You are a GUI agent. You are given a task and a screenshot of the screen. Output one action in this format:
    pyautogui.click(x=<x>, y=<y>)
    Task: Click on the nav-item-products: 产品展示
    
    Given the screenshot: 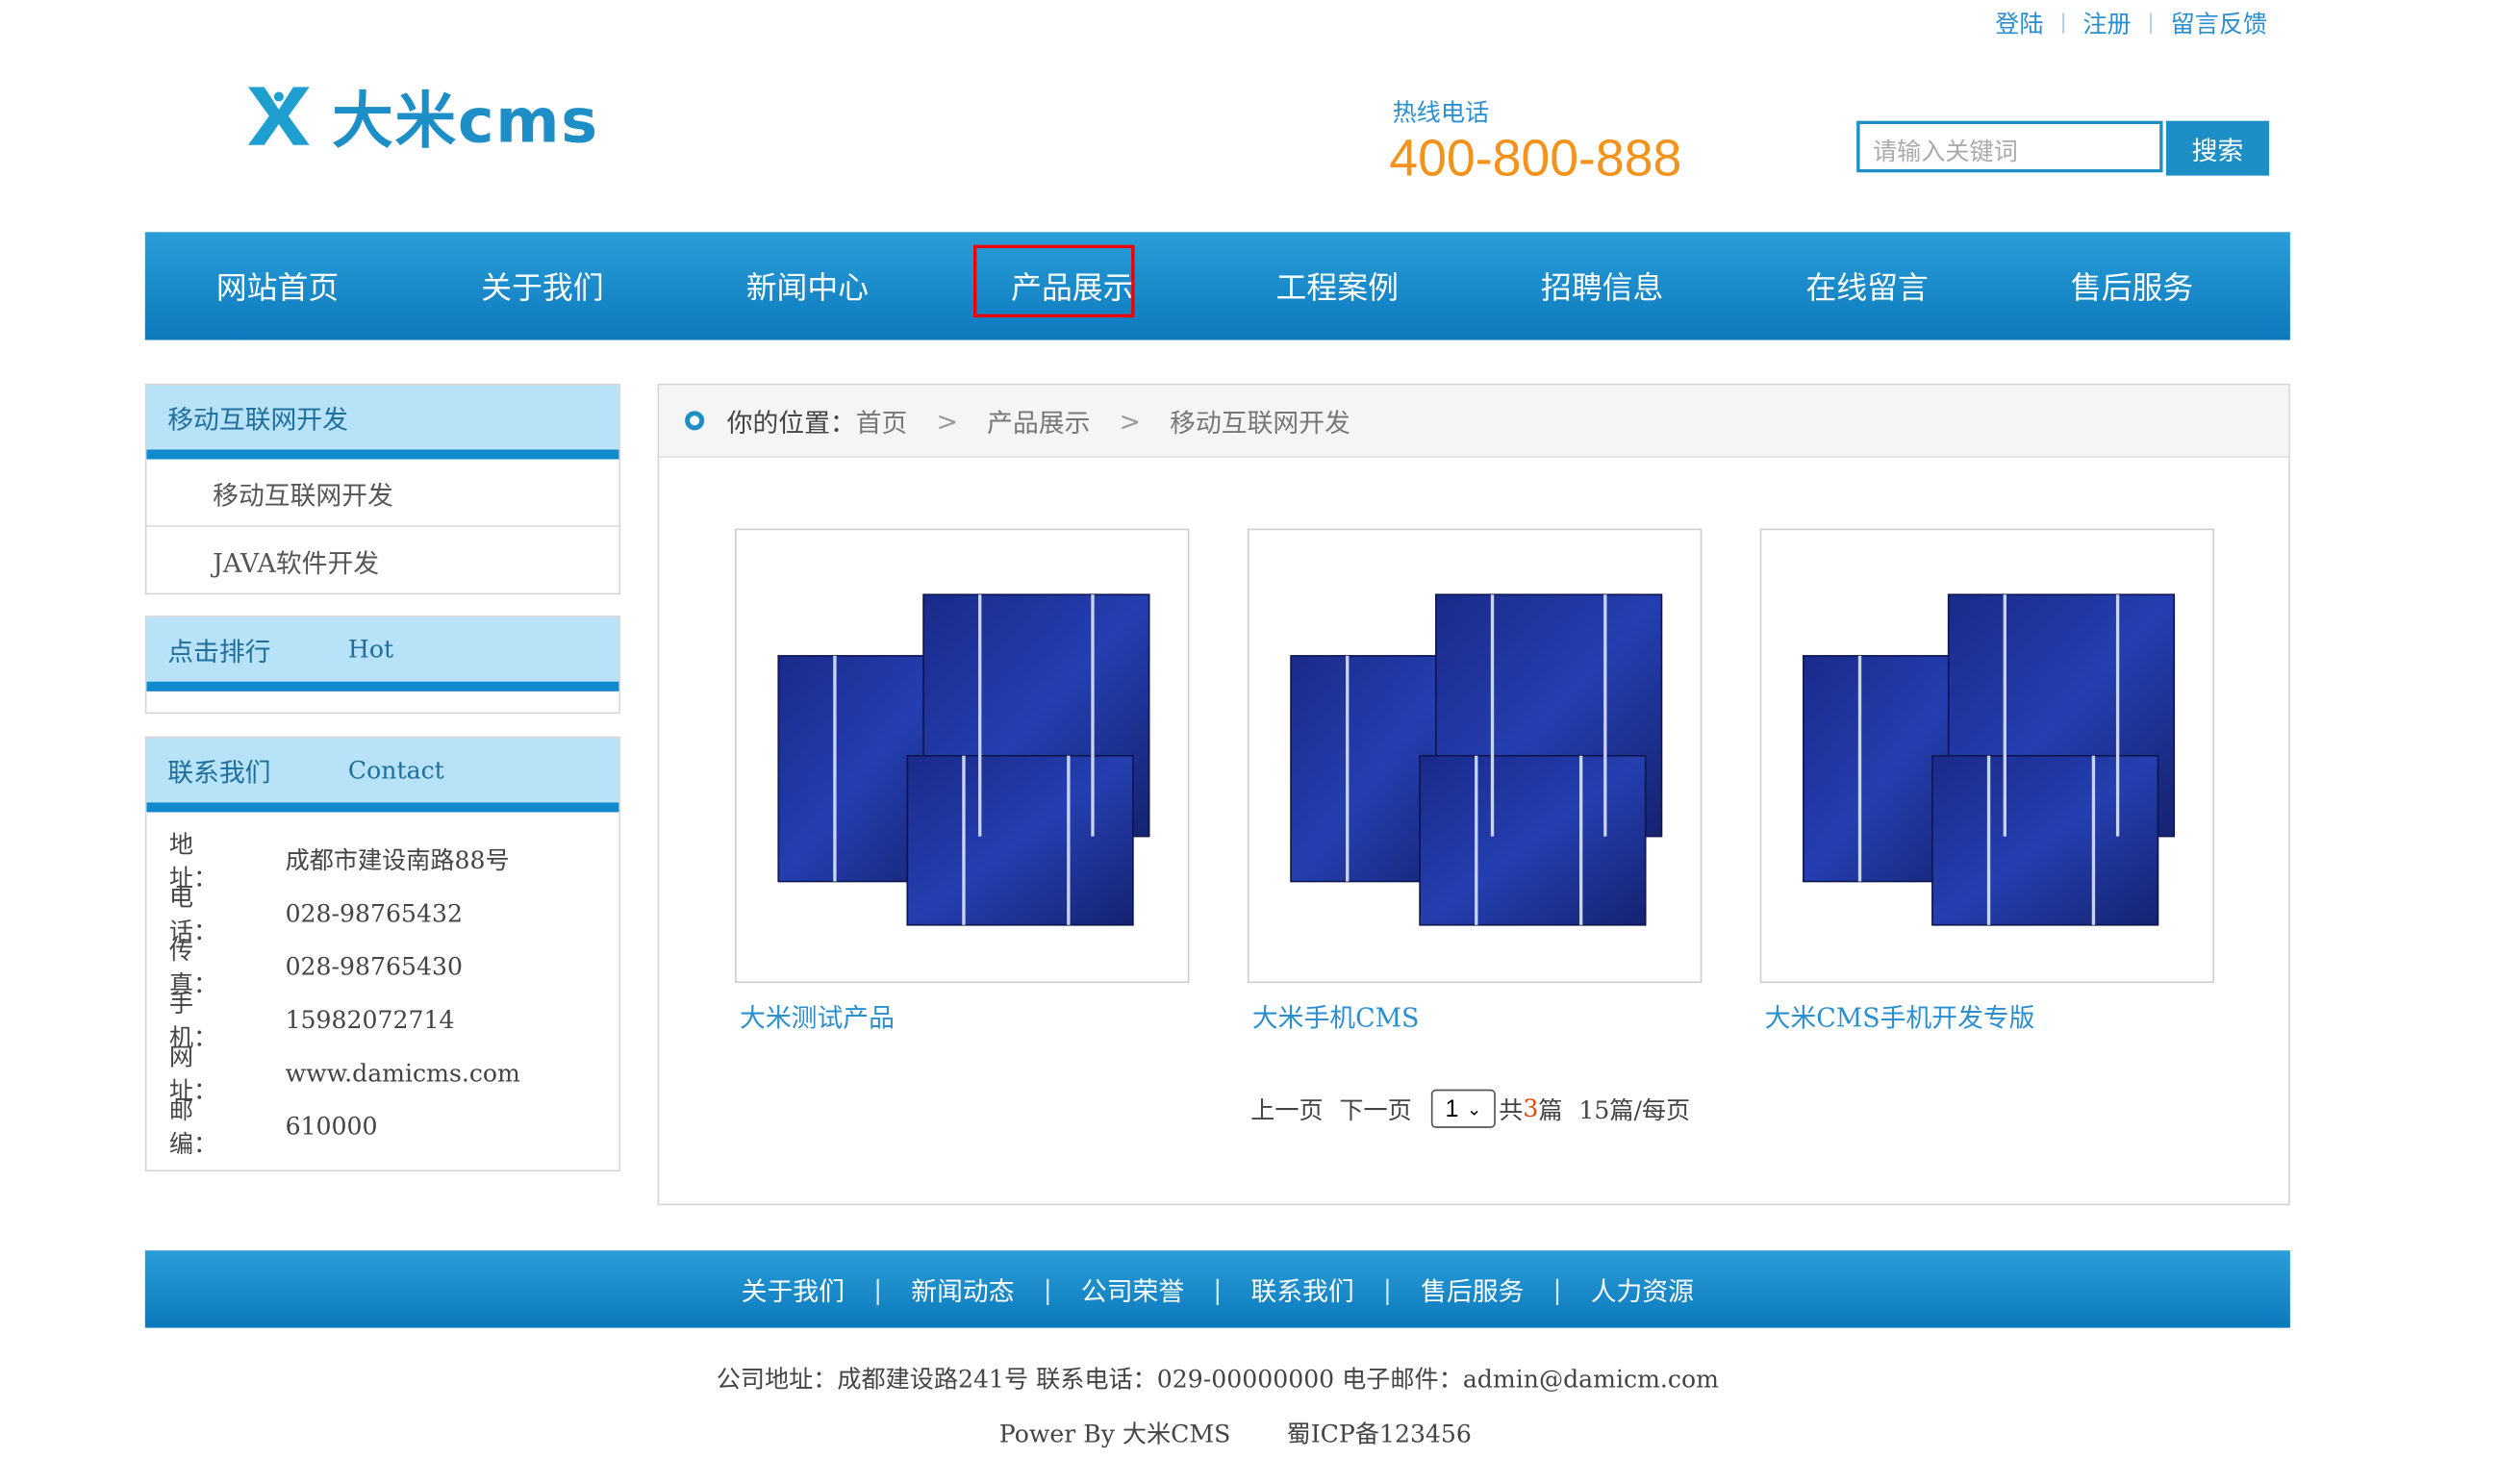 What is the action you would take?
    pyautogui.click(x=1072, y=286)
    